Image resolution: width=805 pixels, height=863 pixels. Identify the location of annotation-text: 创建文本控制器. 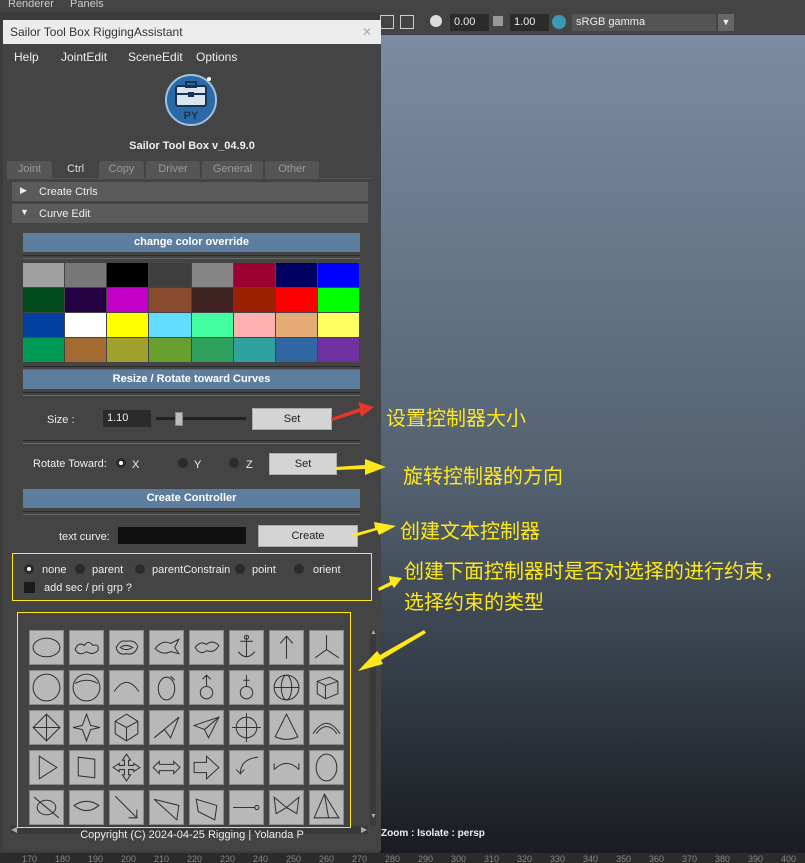
(470, 532).